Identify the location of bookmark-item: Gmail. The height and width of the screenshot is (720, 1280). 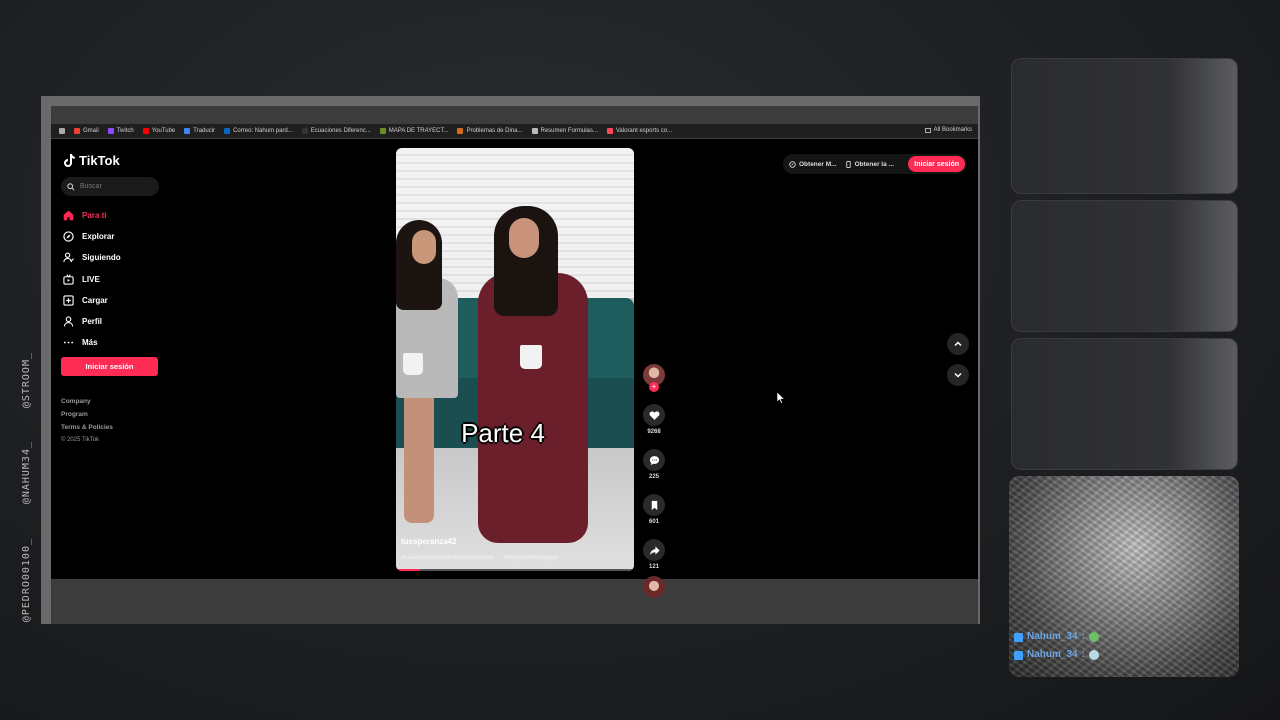
(86, 131).